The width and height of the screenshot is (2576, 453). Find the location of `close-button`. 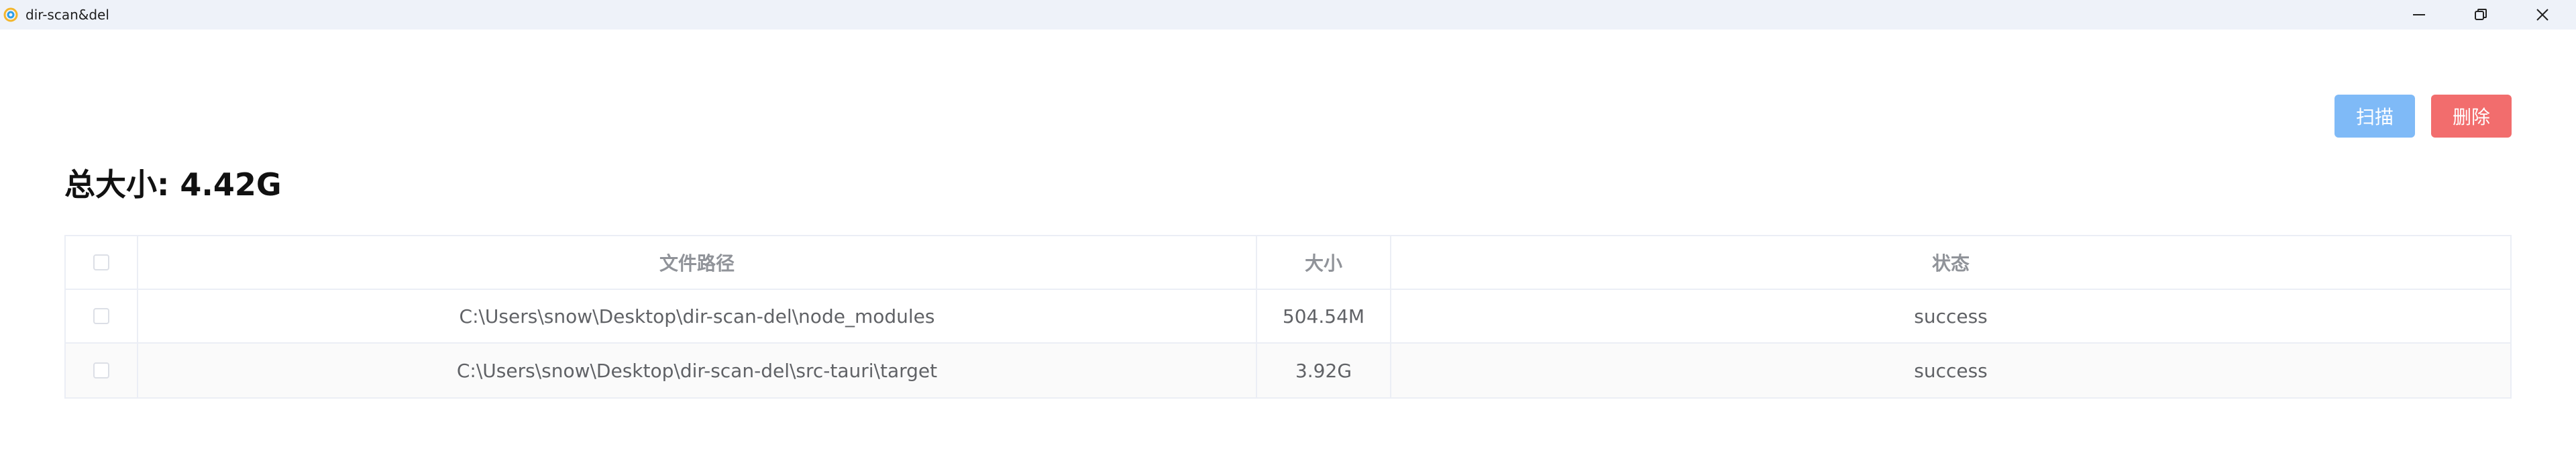

close-button is located at coordinates (2542, 15).